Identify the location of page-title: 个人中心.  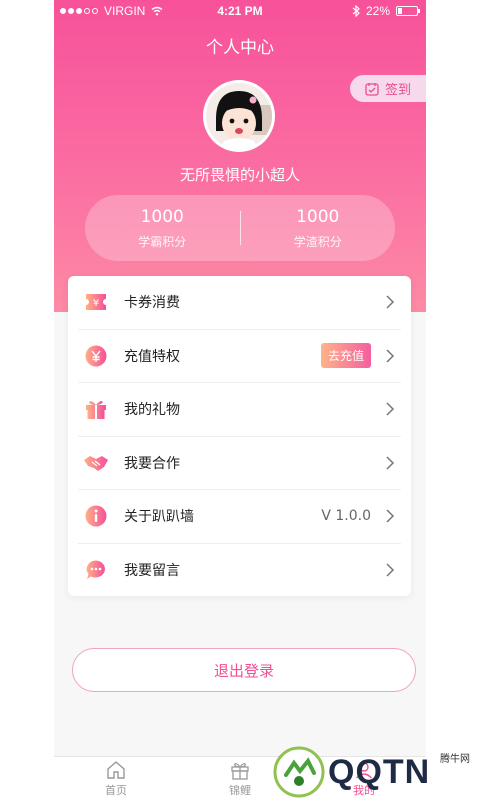
(240, 48).